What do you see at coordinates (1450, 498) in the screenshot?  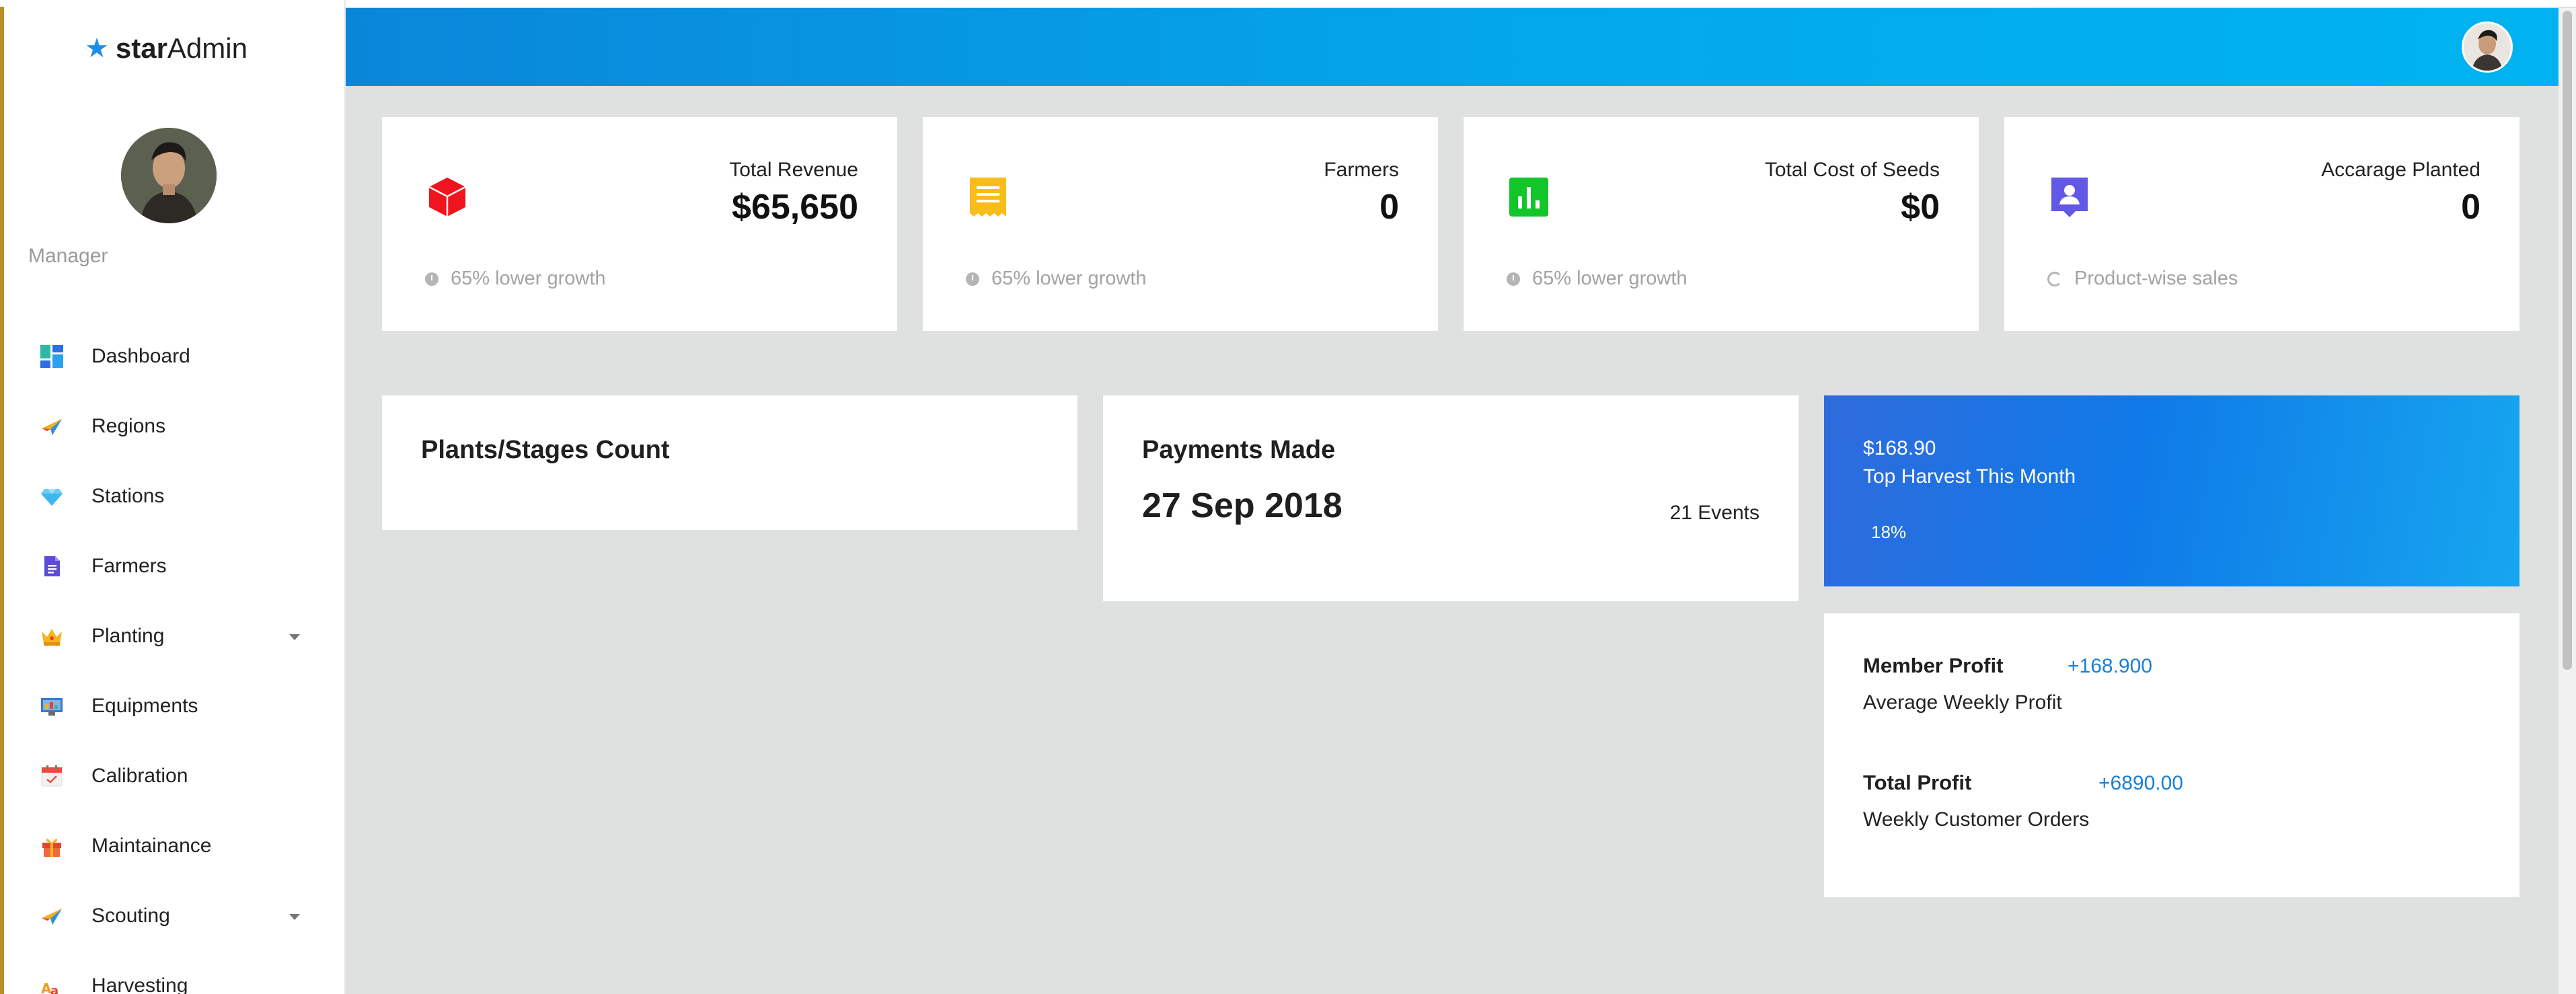 I see `payments-card: Payments Made 27 Sep 2018 21 Events` at bounding box center [1450, 498].